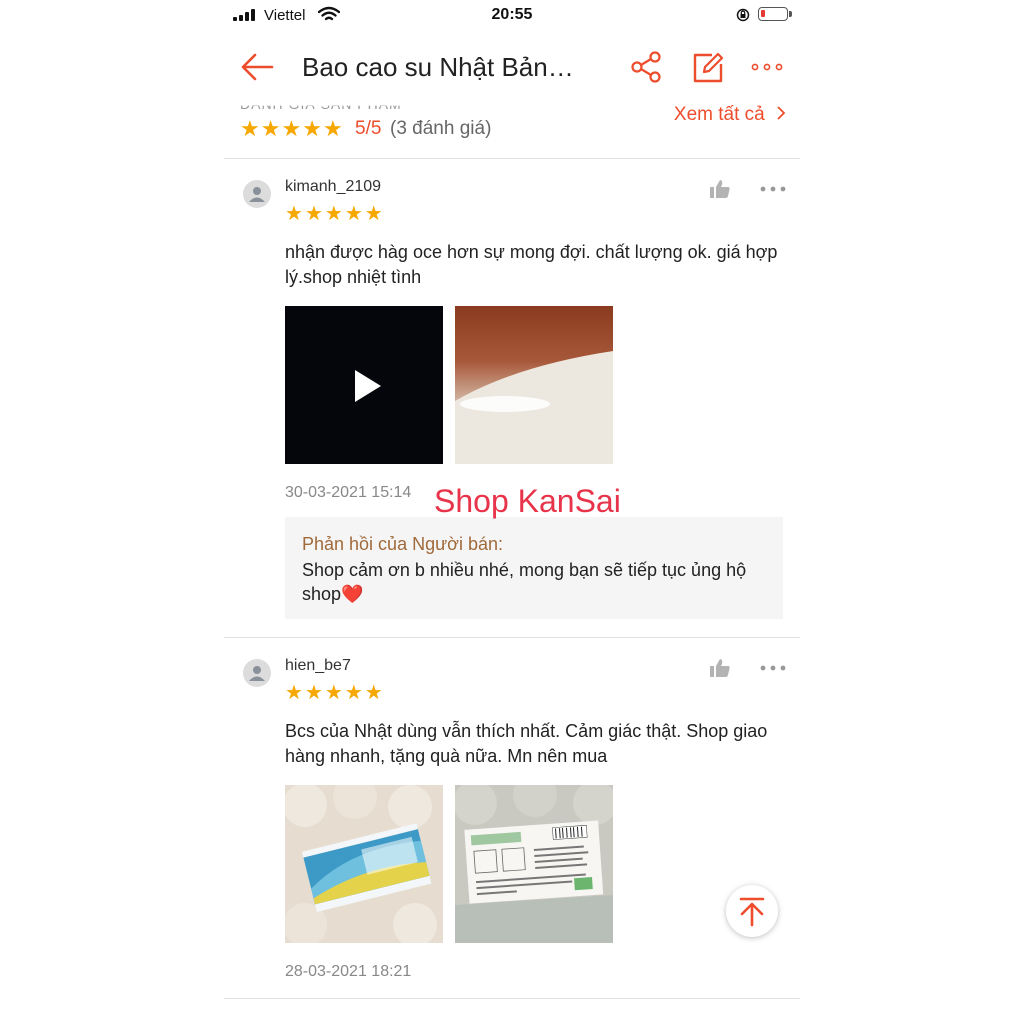  I want to click on review-username: kimanh_2109, so click(333, 186).